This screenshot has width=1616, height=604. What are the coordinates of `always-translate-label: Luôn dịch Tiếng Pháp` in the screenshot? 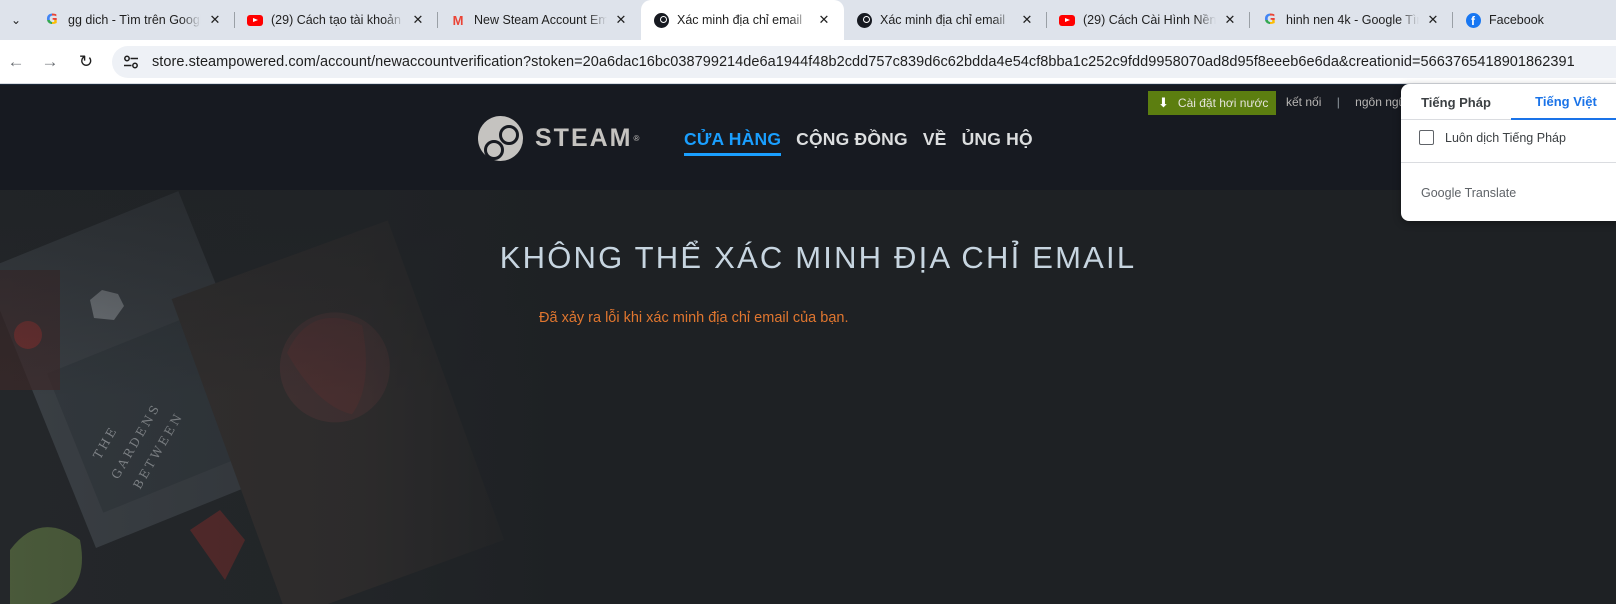 It's located at (1505, 137).